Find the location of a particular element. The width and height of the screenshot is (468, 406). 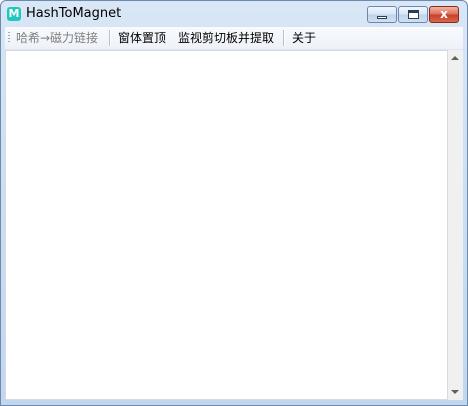

menu-bar: 哈希→磁力链接 窗体置顶 监视剪切板并提取 关于 is located at coordinates (234, 38).